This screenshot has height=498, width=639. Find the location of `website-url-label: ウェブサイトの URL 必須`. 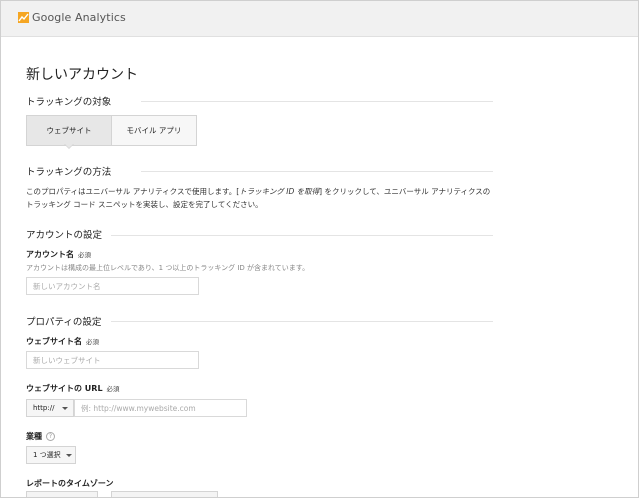

website-url-label: ウェブサイトの URL 必須 is located at coordinates (73, 388).